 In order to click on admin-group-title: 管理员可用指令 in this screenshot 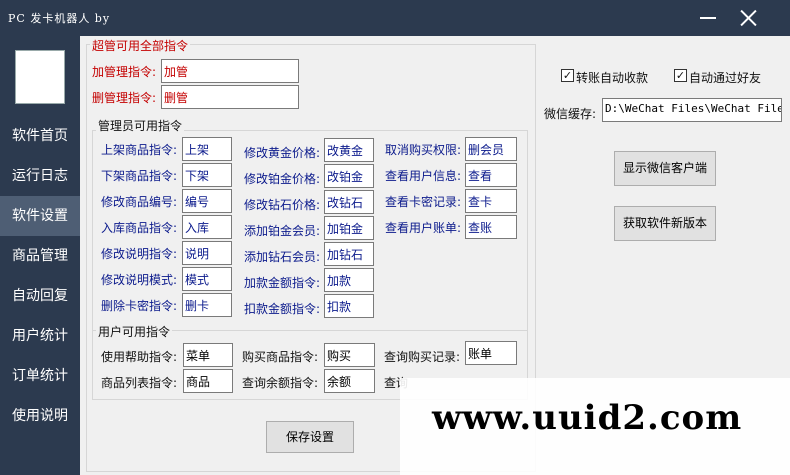, I will do `click(140, 125)`.